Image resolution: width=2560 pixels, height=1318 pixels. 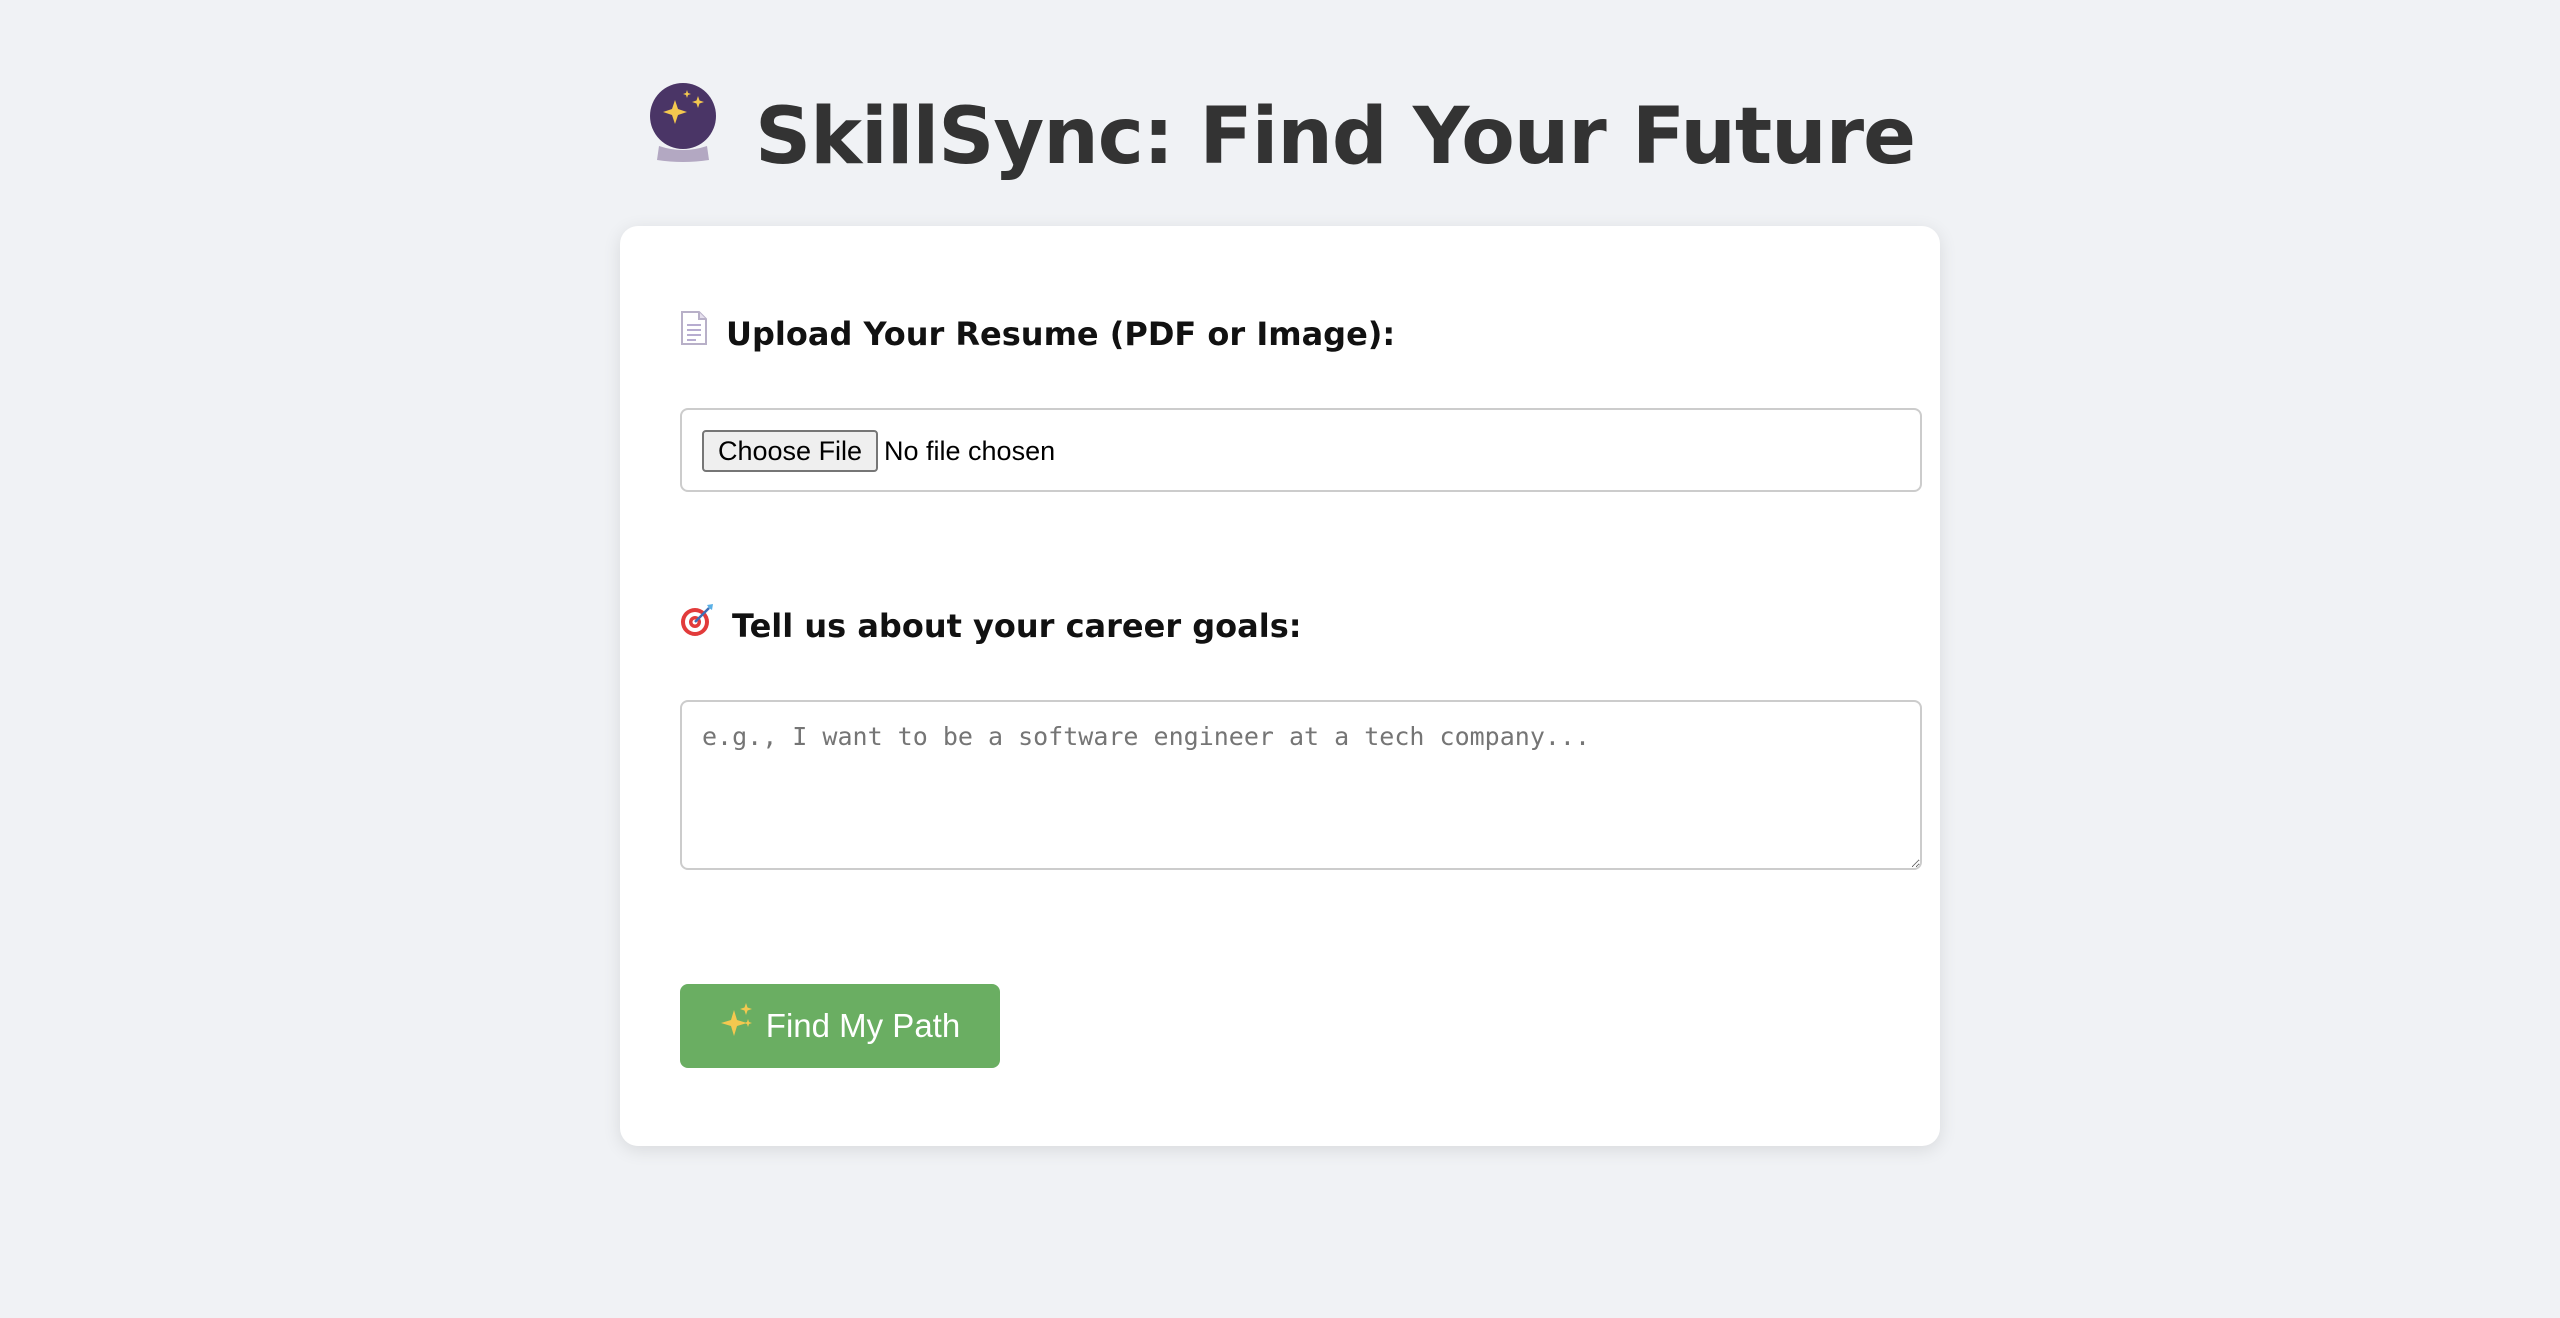 What do you see at coordinates (697, 625) in the screenshot?
I see `target-icon` at bounding box center [697, 625].